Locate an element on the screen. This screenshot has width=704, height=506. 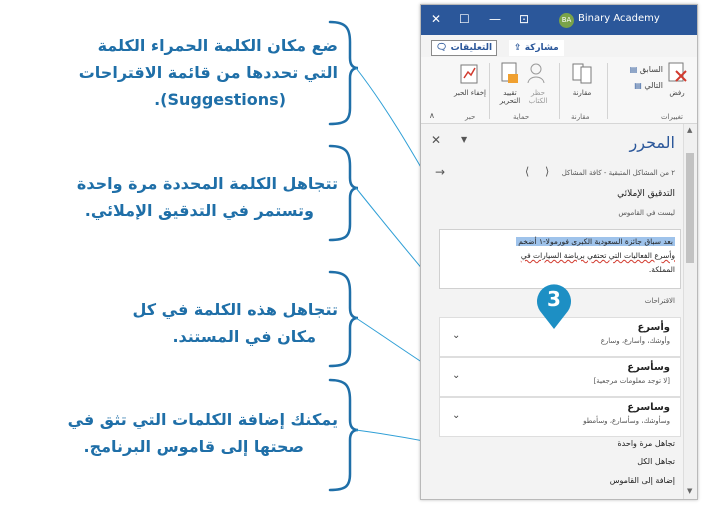
reject-label: رفض is located at coordinates (677, 93).